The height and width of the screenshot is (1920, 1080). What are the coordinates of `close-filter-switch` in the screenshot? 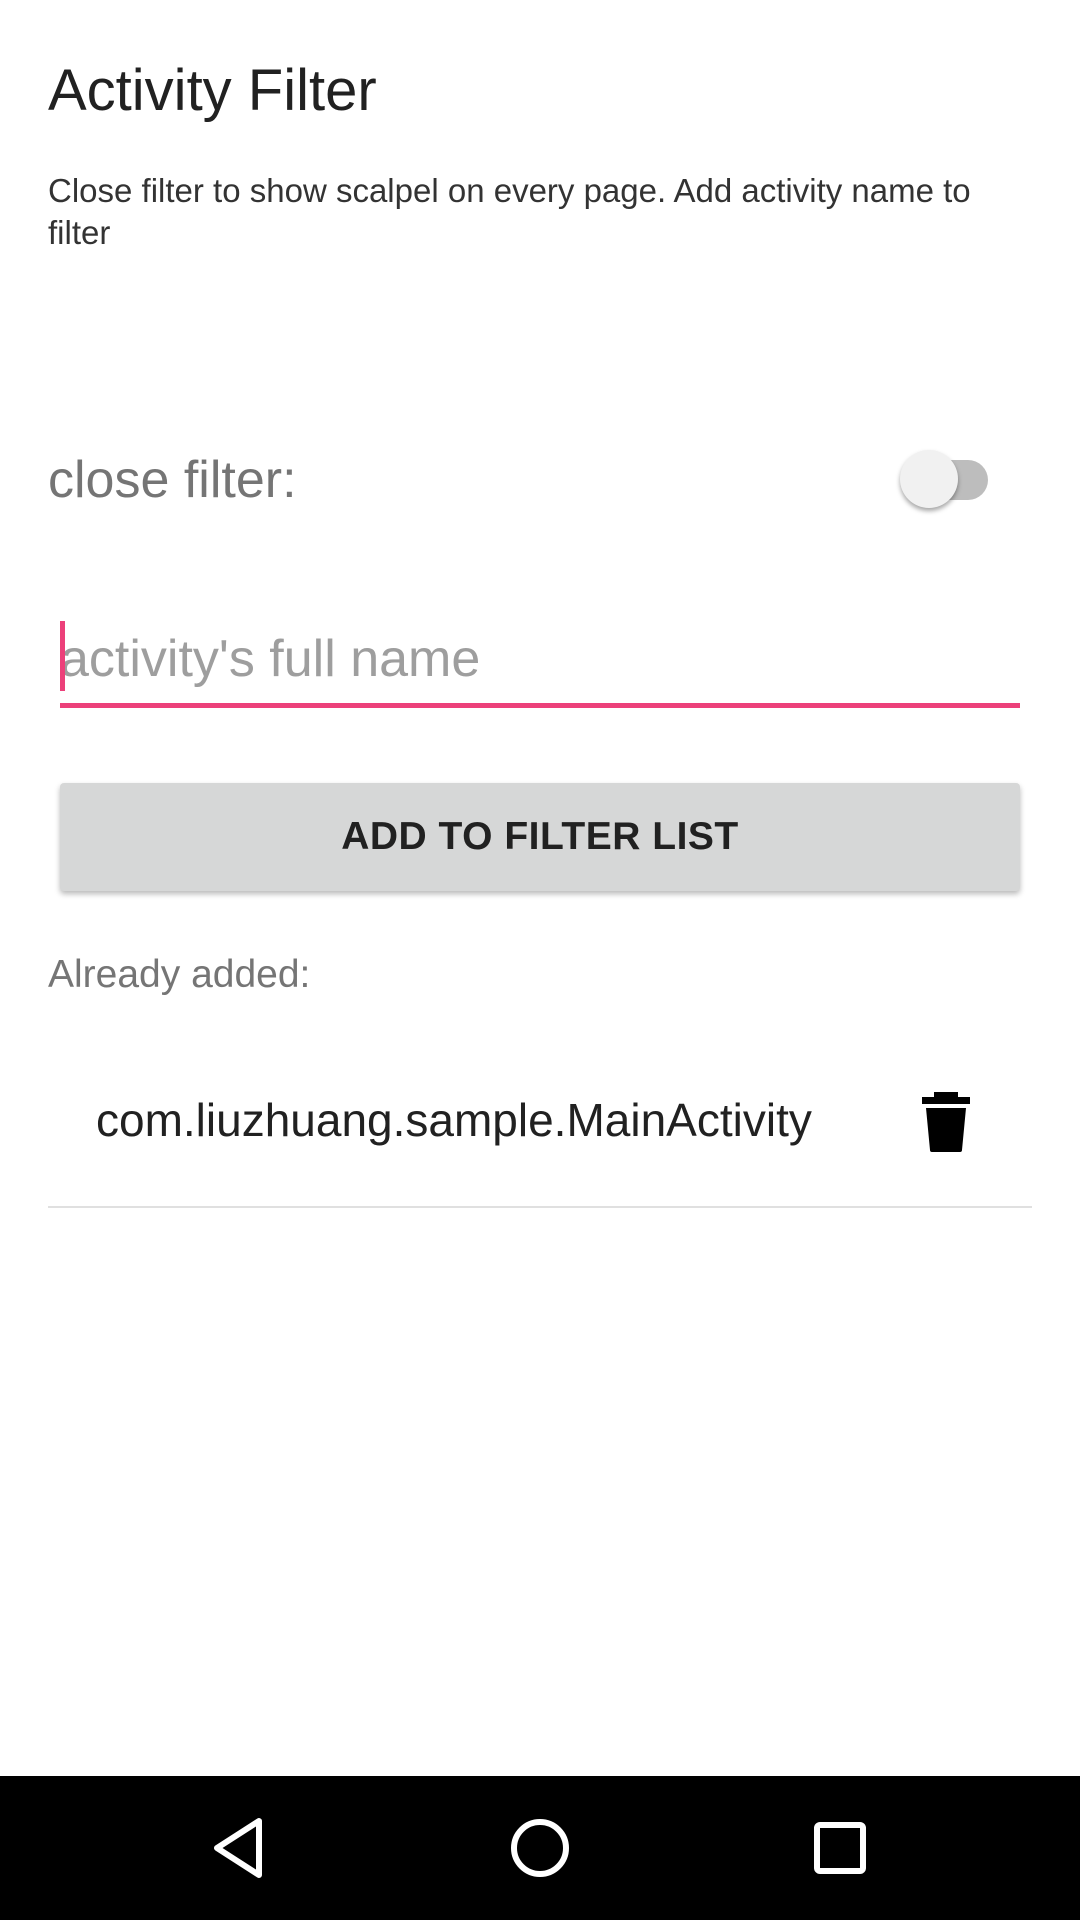 It's located at (950, 480).